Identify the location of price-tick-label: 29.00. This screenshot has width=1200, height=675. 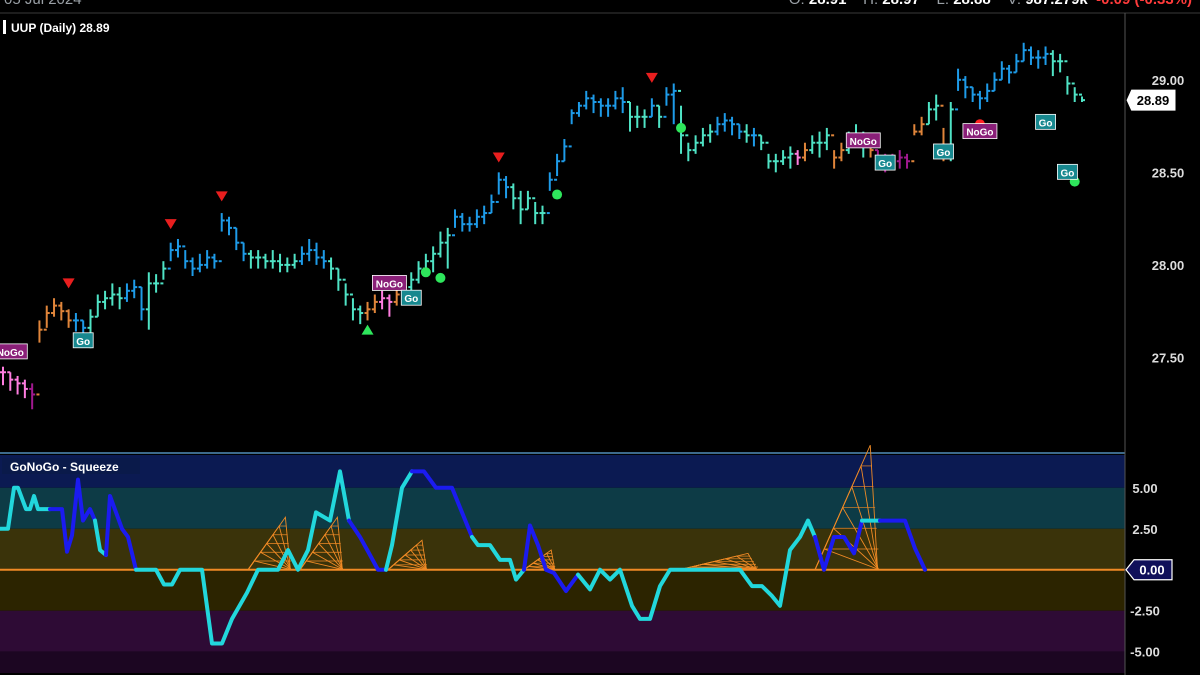
(1168, 80).